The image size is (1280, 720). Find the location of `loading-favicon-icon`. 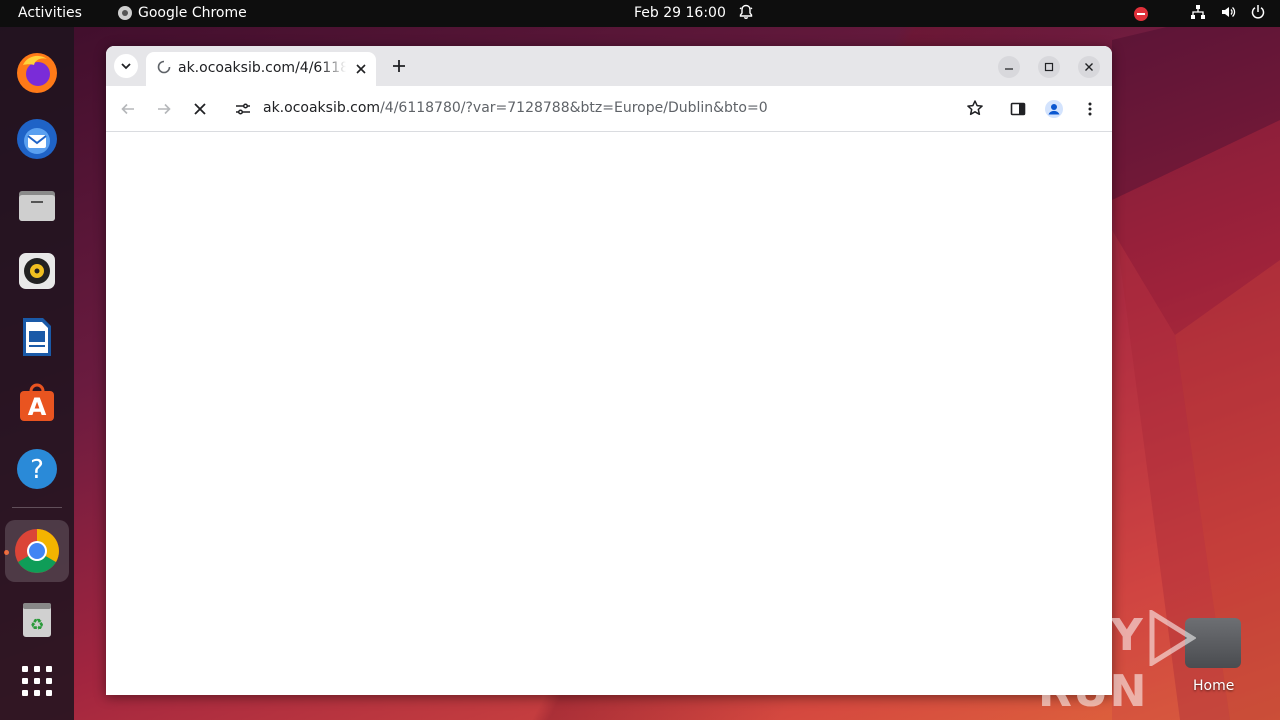

loading-favicon-icon is located at coordinates (164, 69).